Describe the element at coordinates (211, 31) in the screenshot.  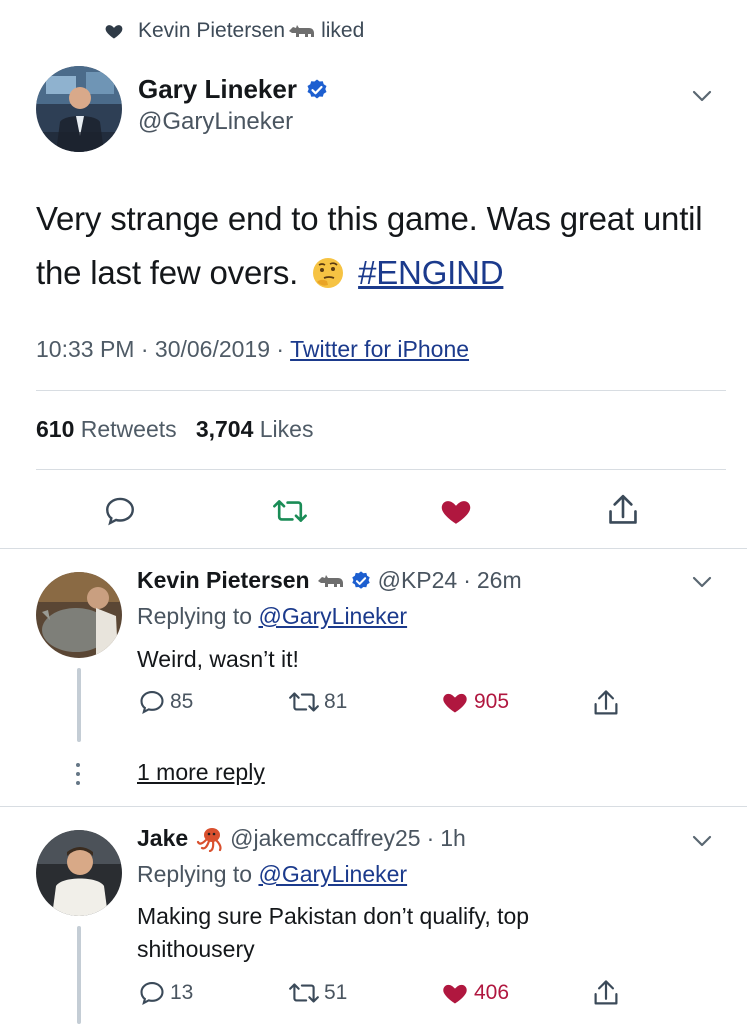
I see `liked-user: Kevin Pietersen` at that location.